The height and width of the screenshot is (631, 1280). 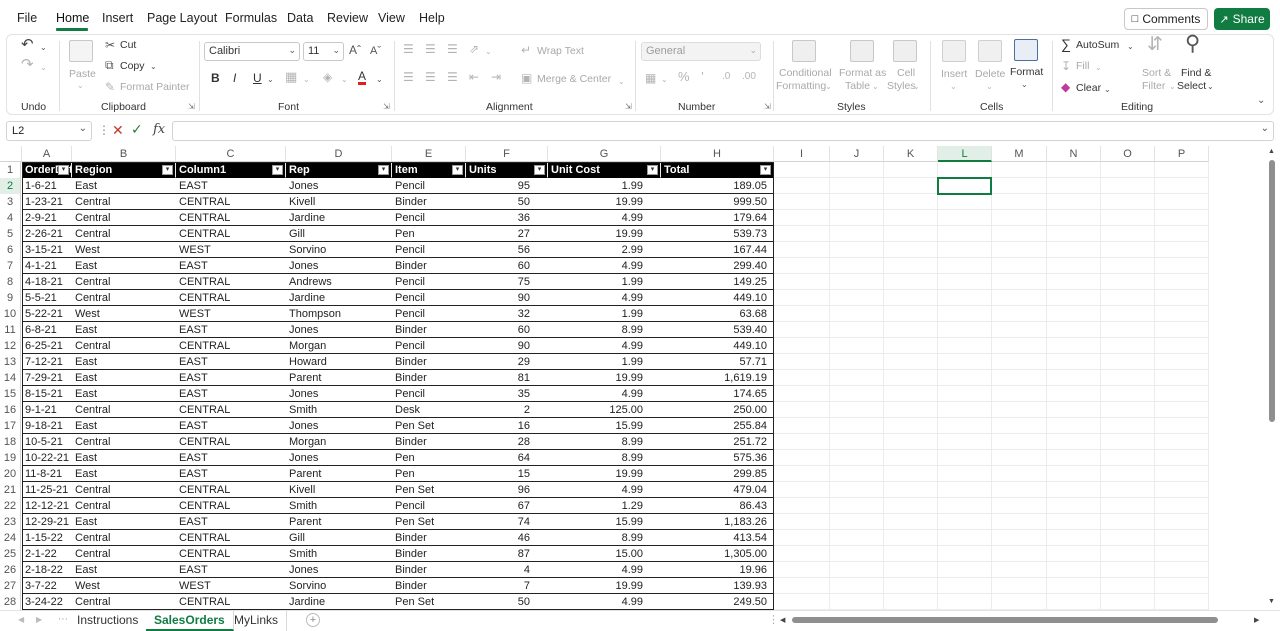 I want to click on table-cell: 539.73, so click(x=717, y=234).